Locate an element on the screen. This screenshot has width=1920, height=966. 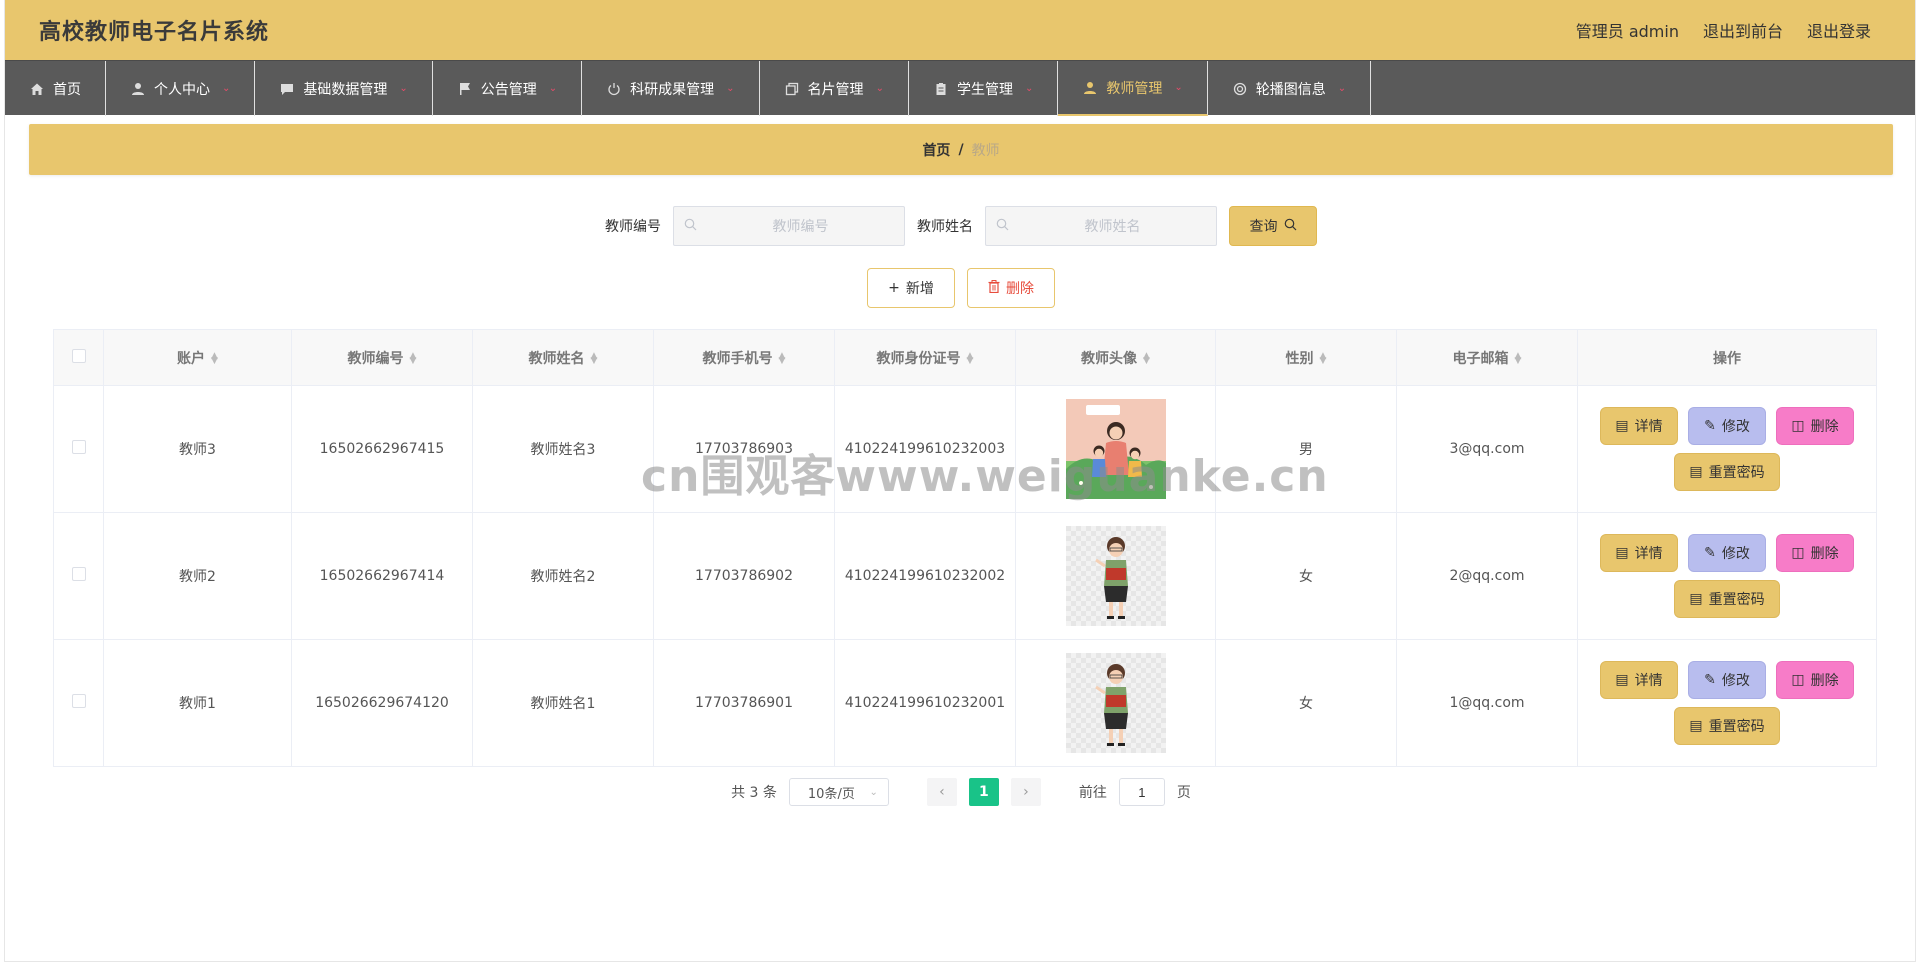
nav-student: 学生管理 ⌄ is located at coordinates (984, 88).